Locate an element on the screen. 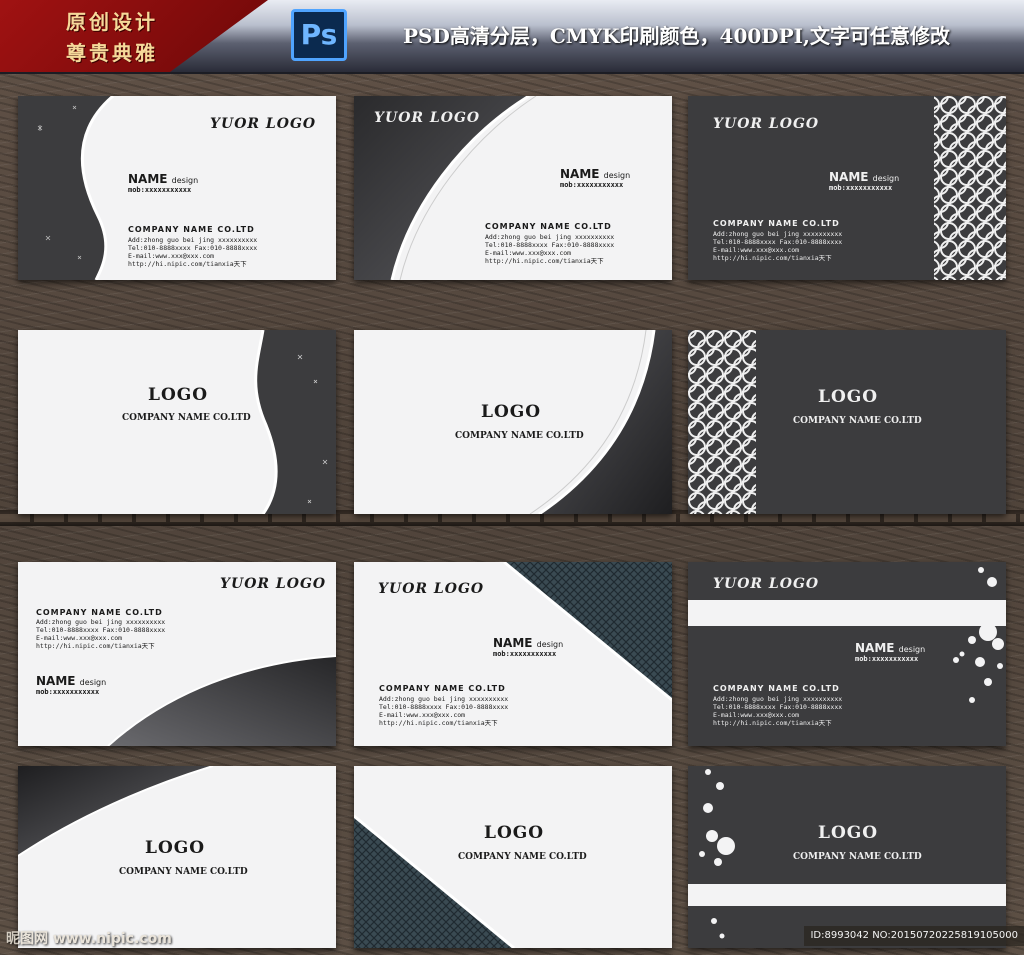 The image size is (1024, 955). card-back-2: LOGO COMPANY NAME CO.LTD is located at coordinates (513, 422).